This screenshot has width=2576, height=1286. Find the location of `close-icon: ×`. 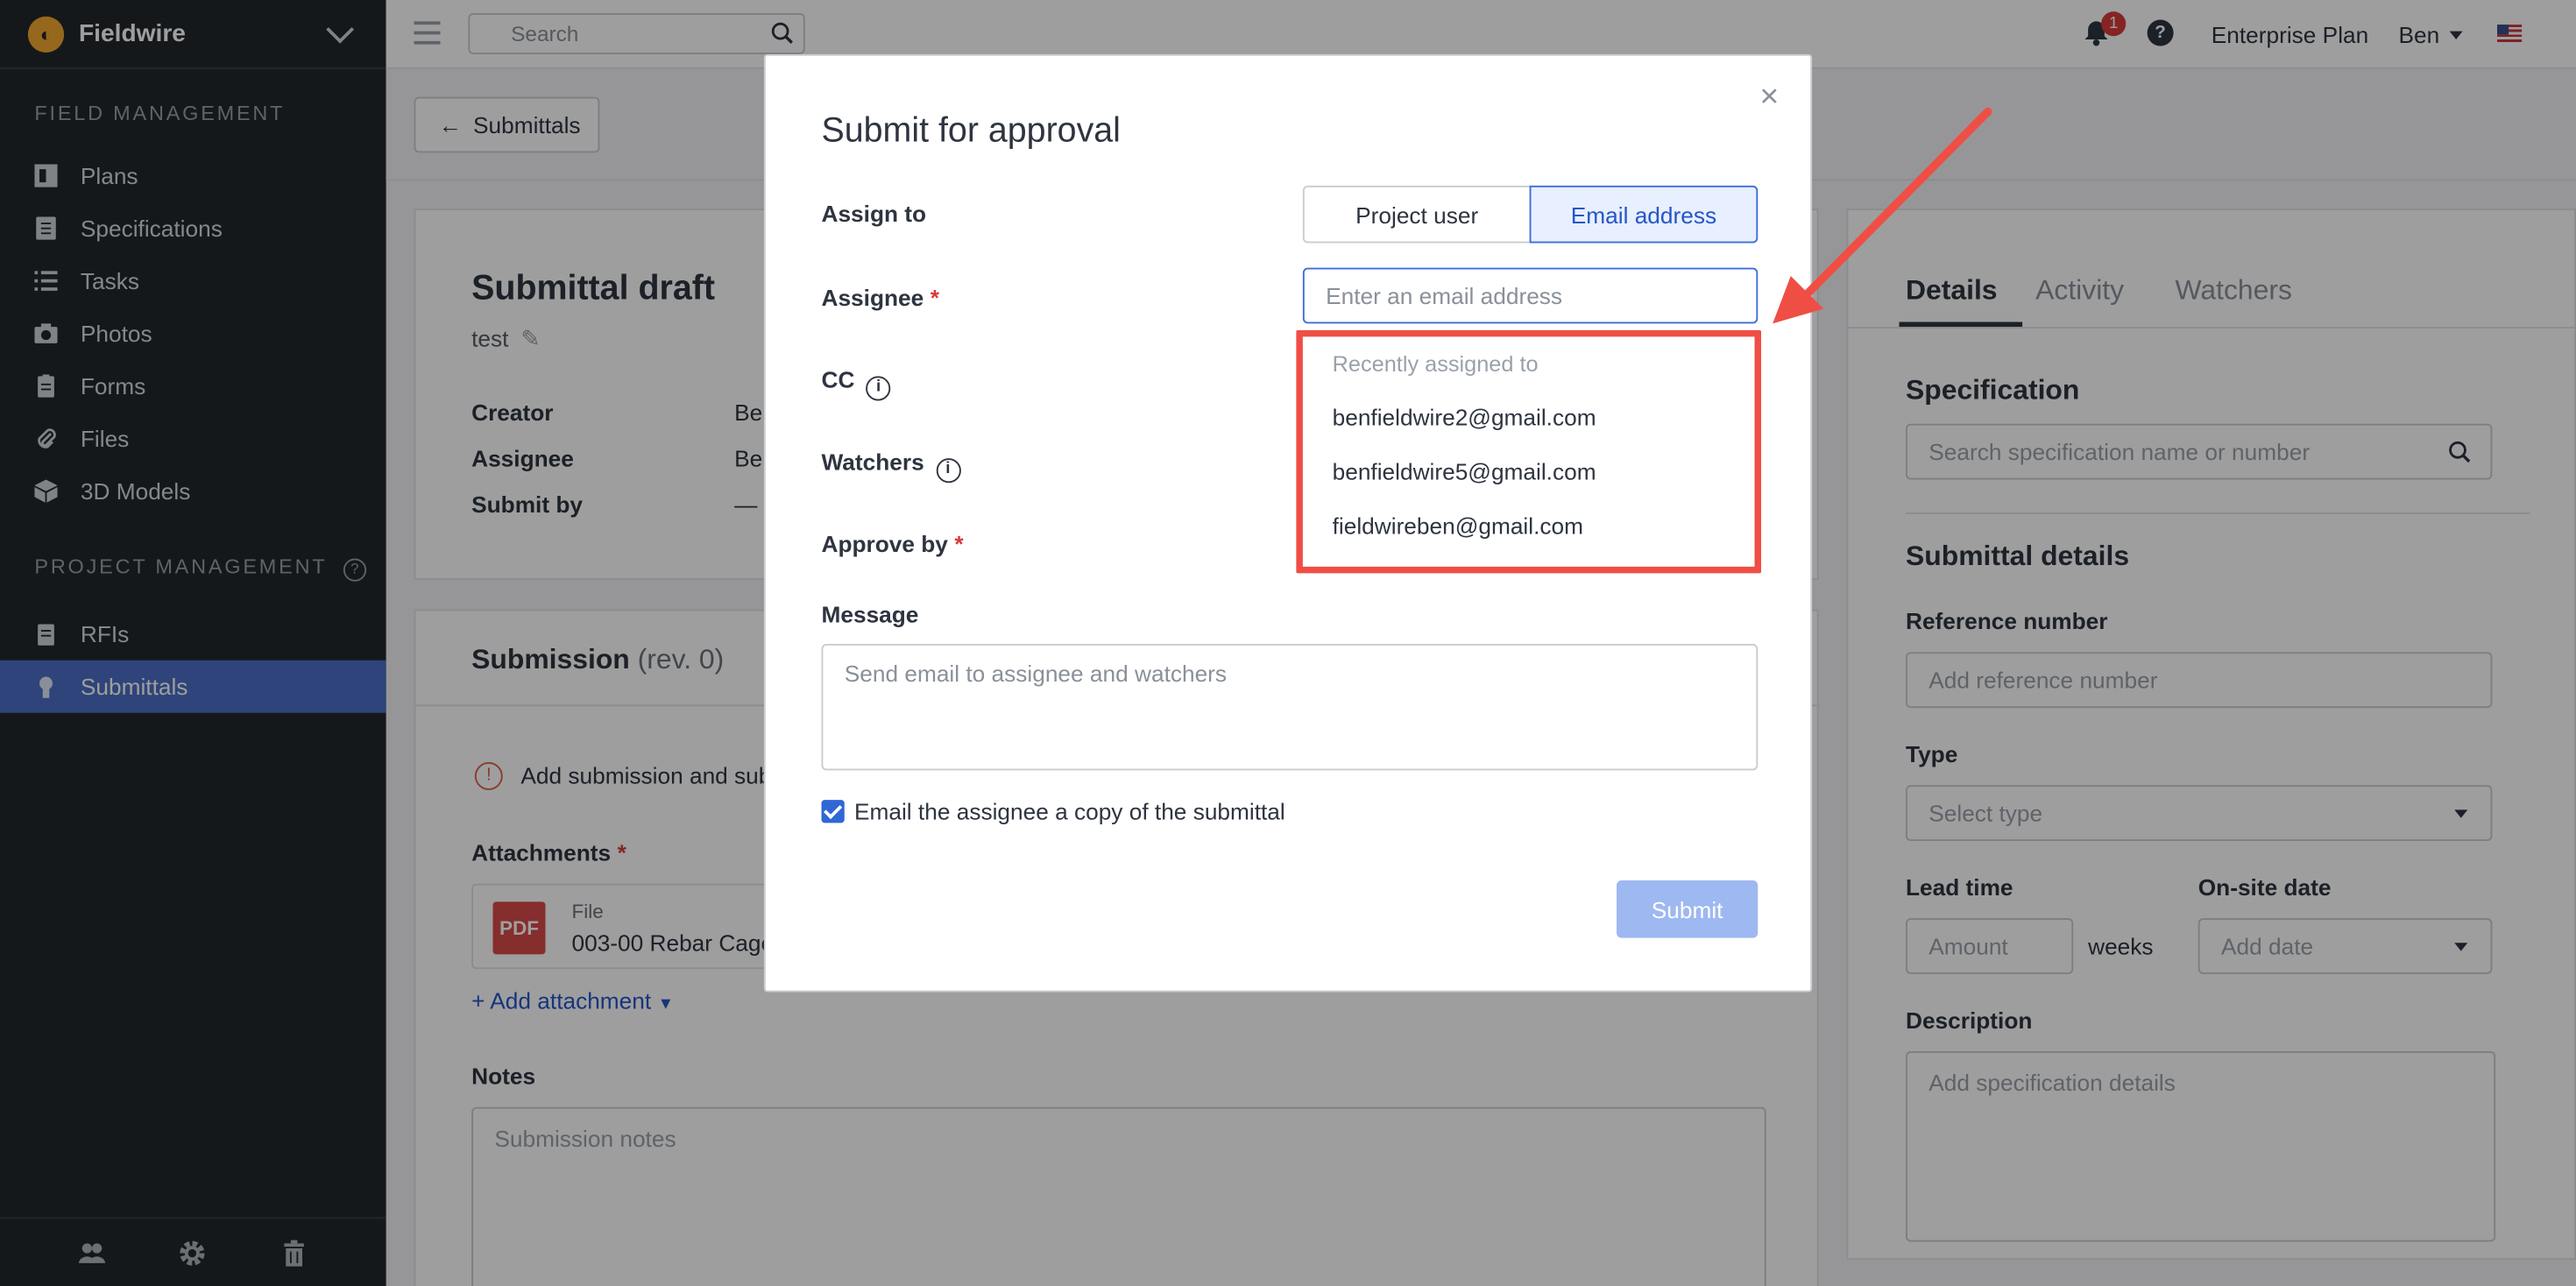

close-icon: × is located at coordinates (1769, 97).